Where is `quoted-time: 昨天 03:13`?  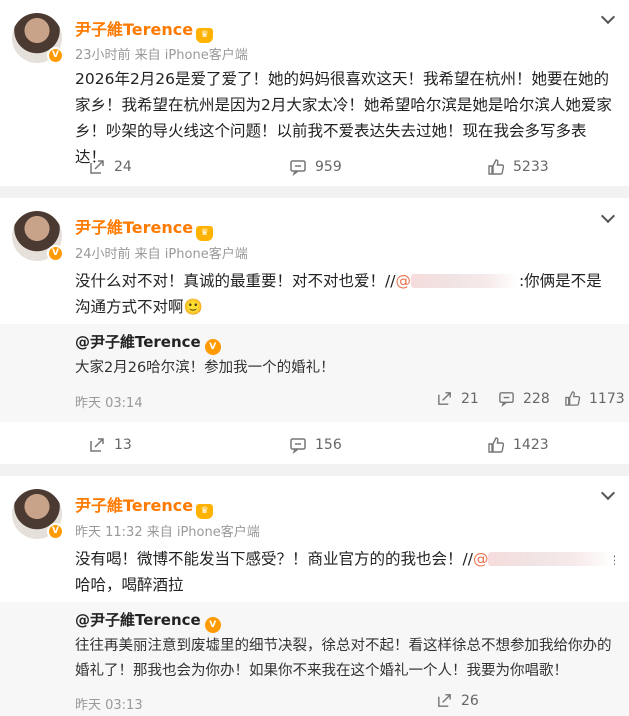
quoted-time: 昨天 03:13 is located at coordinates (109, 705).